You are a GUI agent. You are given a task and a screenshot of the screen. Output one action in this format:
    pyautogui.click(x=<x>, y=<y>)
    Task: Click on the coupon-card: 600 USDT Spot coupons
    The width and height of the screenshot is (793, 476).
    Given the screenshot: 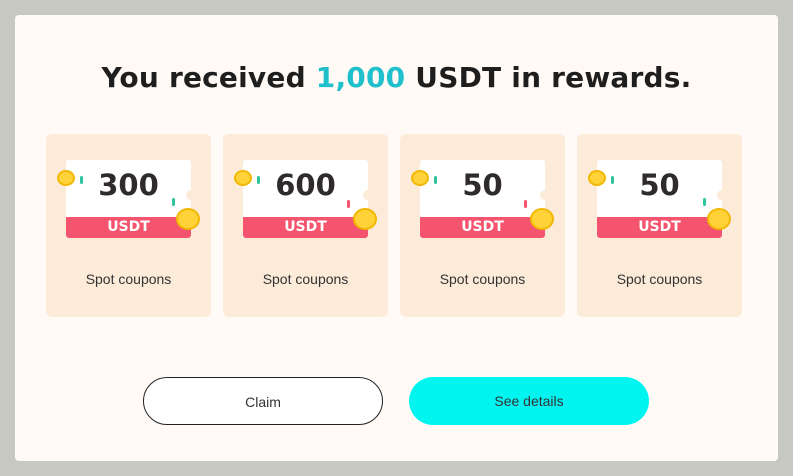 What is the action you would take?
    pyautogui.click(x=305, y=225)
    